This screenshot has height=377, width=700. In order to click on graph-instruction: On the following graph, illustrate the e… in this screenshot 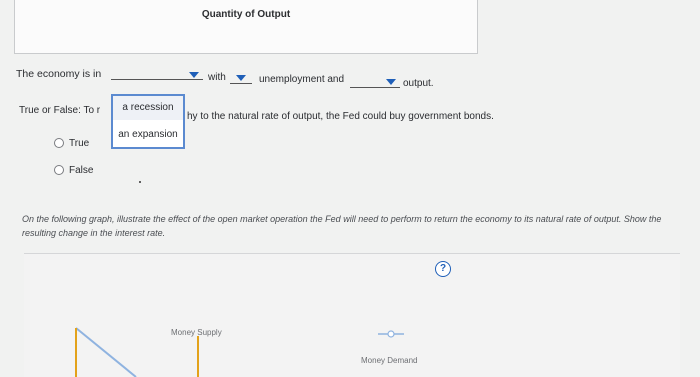, I will do `click(342, 226)`.